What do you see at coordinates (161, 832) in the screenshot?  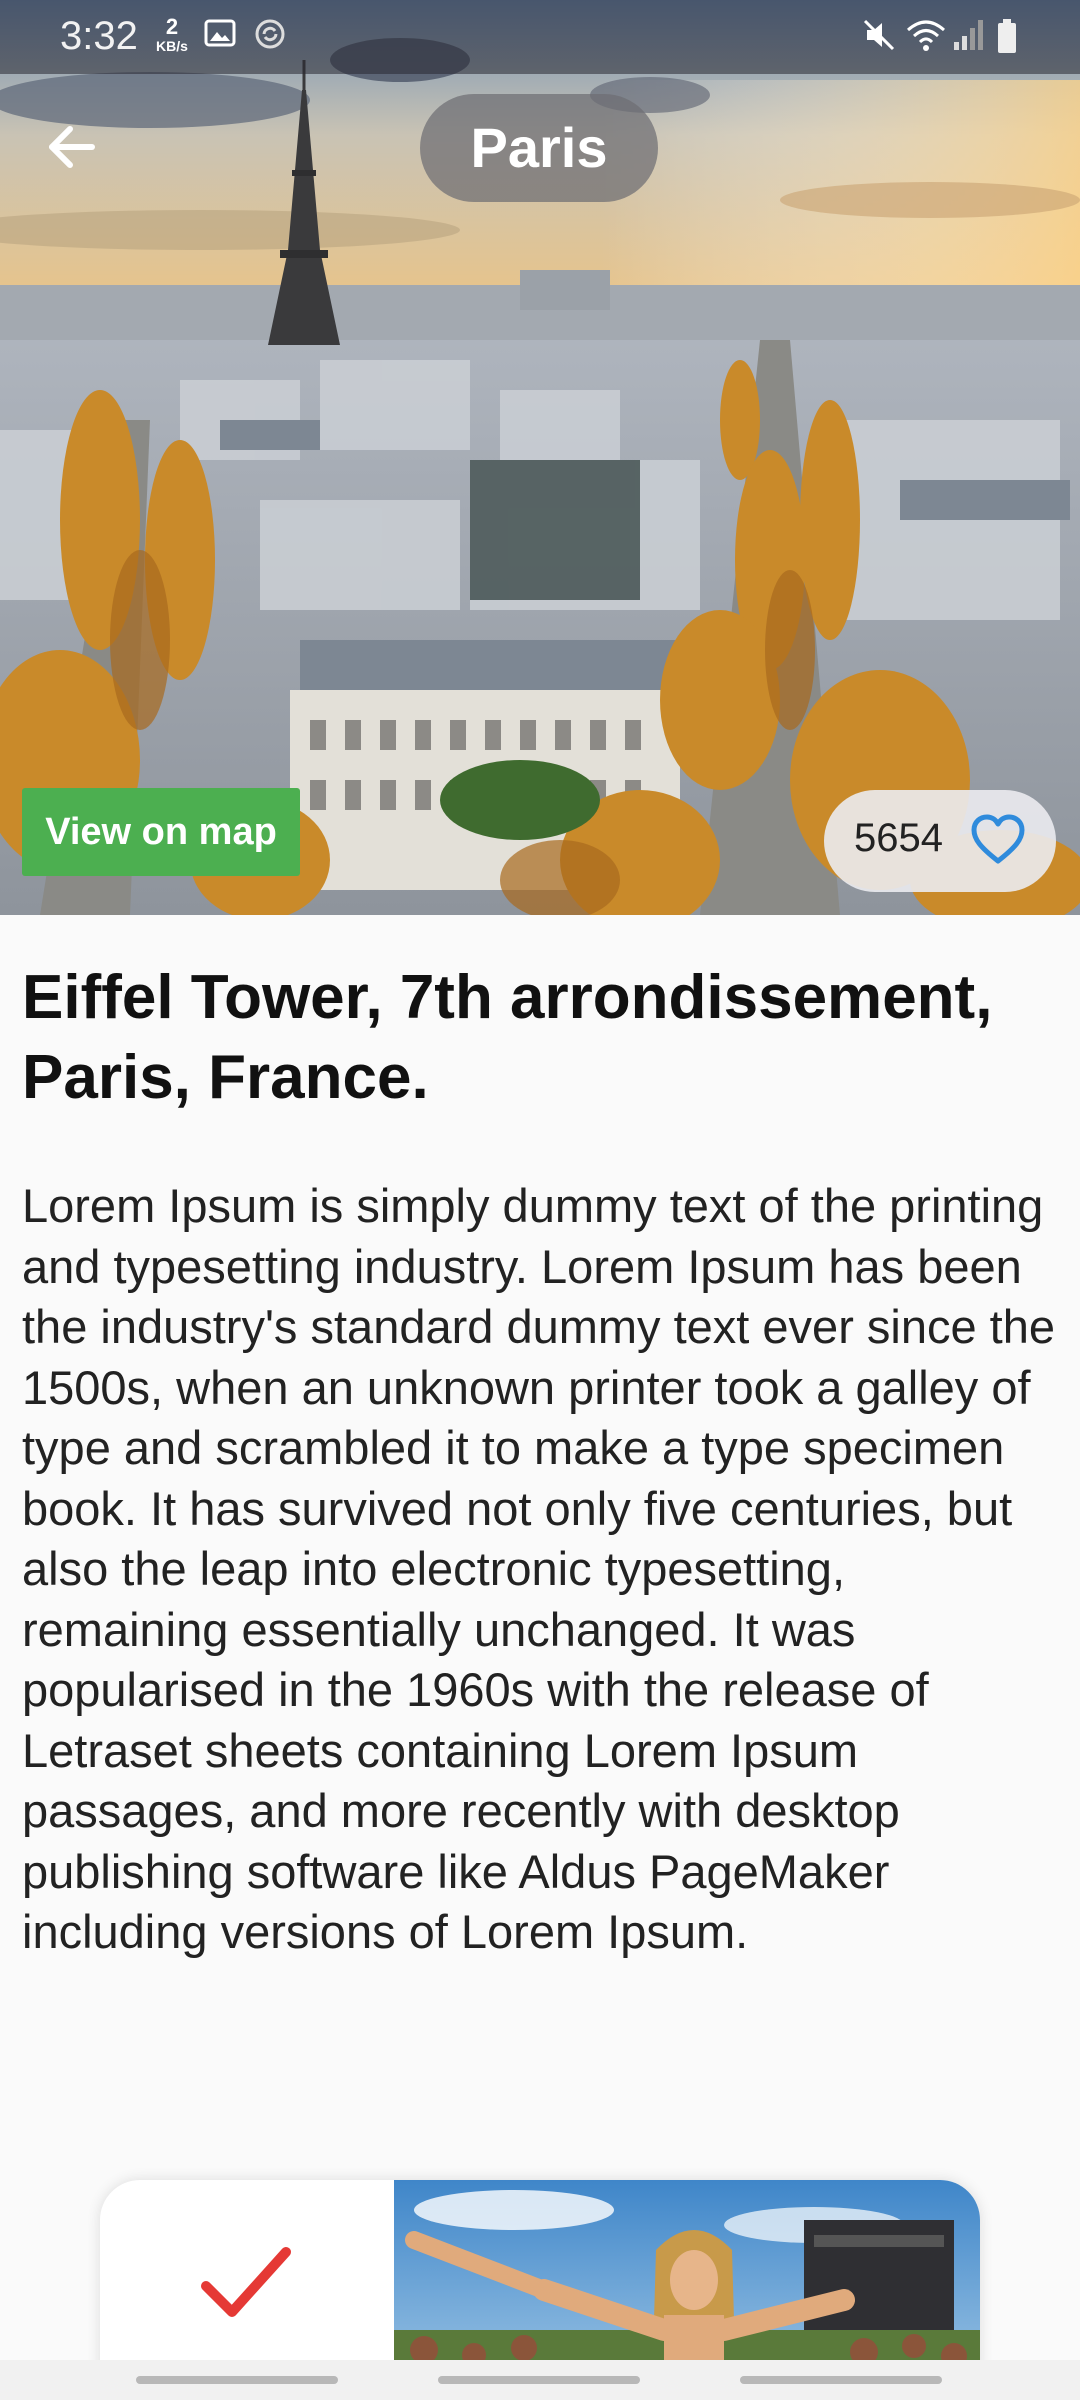 I see `view-on-map-button: View on map` at bounding box center [161, 832].